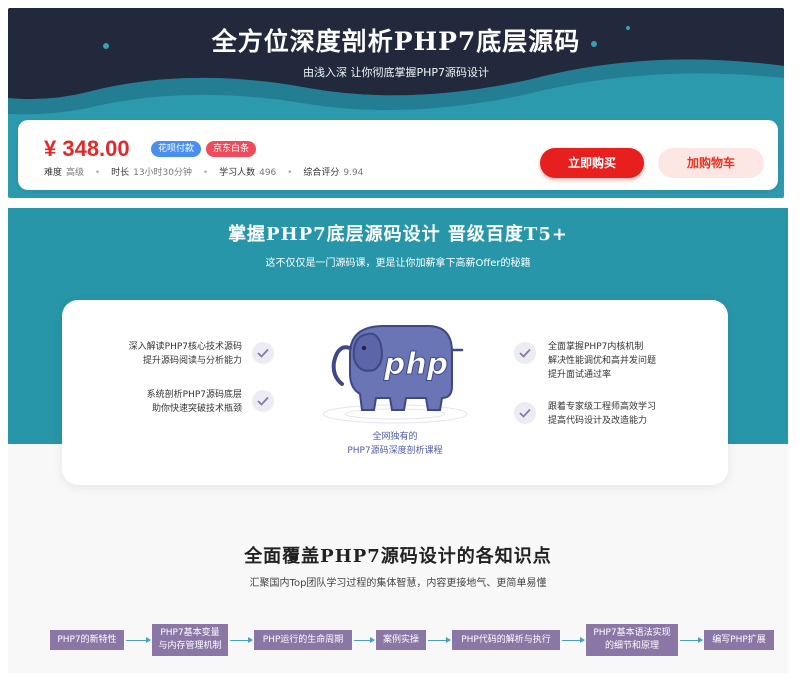 The height and width of the screenshot is (673, 801). I want to click on php-elephant-logo: php, so click(395, 374).